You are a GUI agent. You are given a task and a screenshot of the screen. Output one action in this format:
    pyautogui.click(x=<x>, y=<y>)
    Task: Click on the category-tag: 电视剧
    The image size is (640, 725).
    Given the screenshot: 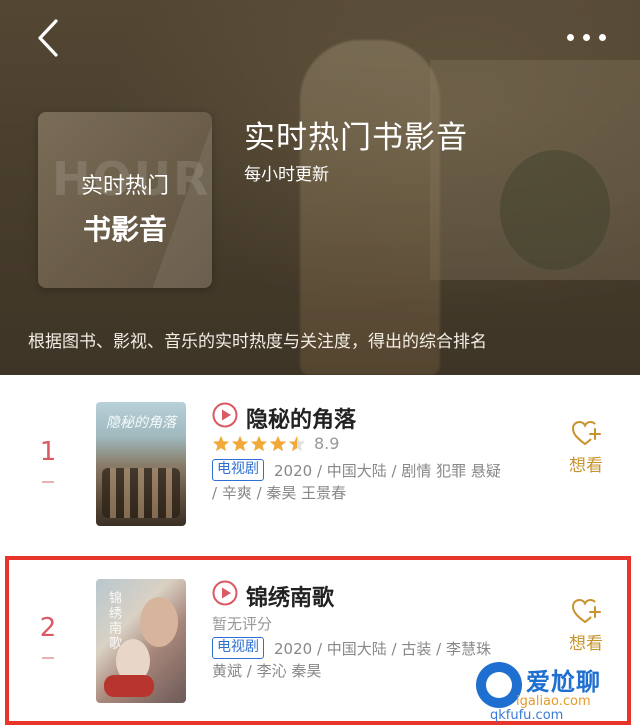 What is the action you would take?
    pyautogui.click(x=238, y=470)
    